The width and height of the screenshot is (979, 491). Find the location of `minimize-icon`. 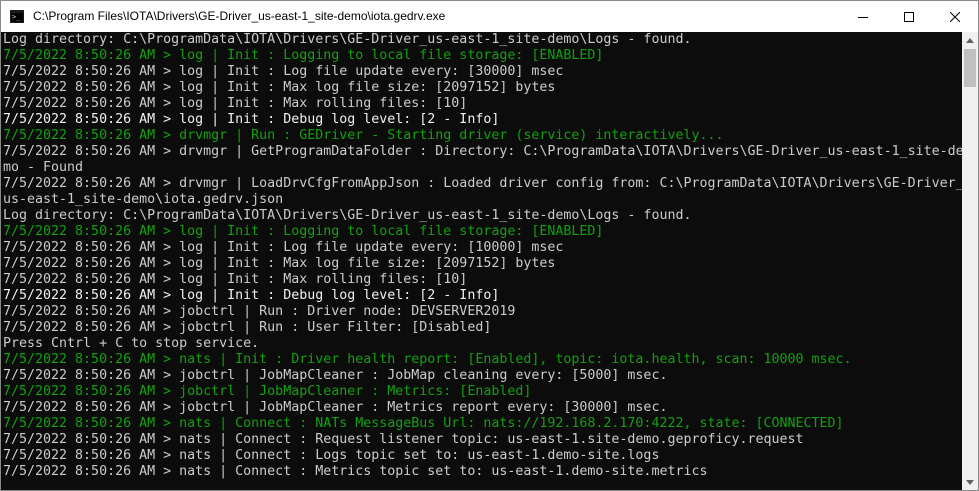

minimize-icon is located at coordinates (863, 17).